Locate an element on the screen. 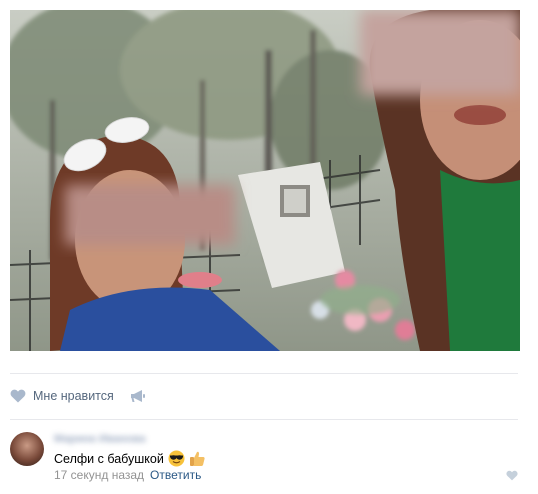  megaphone-icon is located at coordinates (138, 396).